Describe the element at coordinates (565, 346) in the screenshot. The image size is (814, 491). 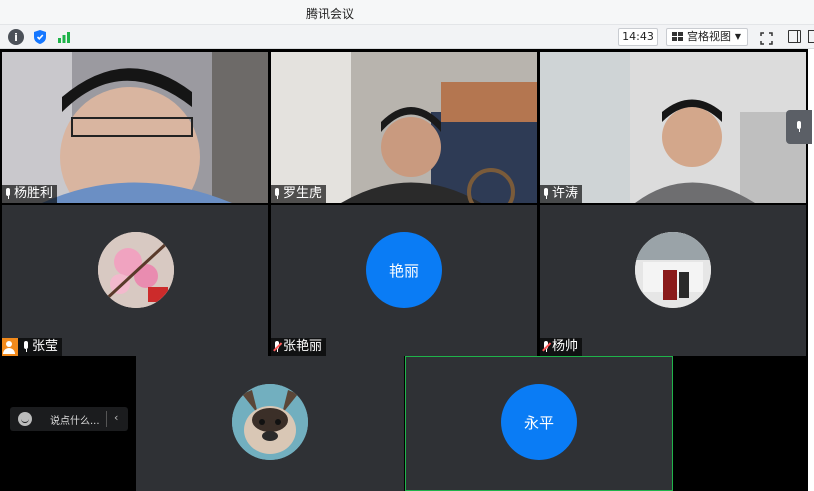
I see `participant-name: 杨帅` at that location.